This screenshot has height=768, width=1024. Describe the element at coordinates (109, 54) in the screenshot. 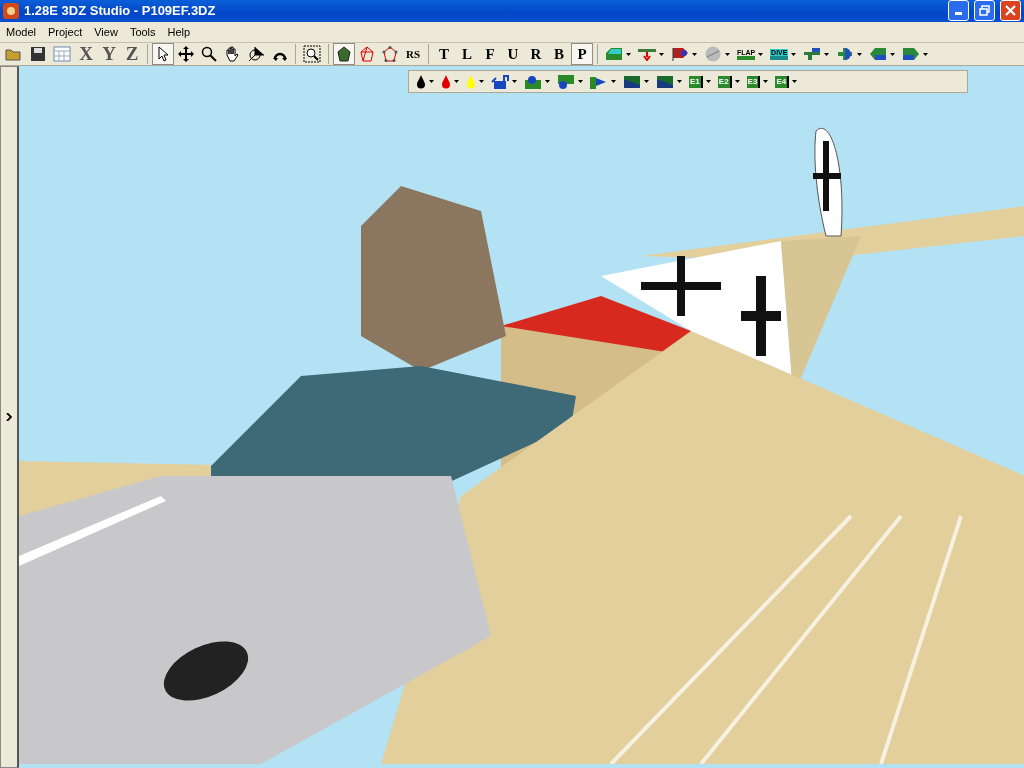

I see `axis-button: Y` at that location.